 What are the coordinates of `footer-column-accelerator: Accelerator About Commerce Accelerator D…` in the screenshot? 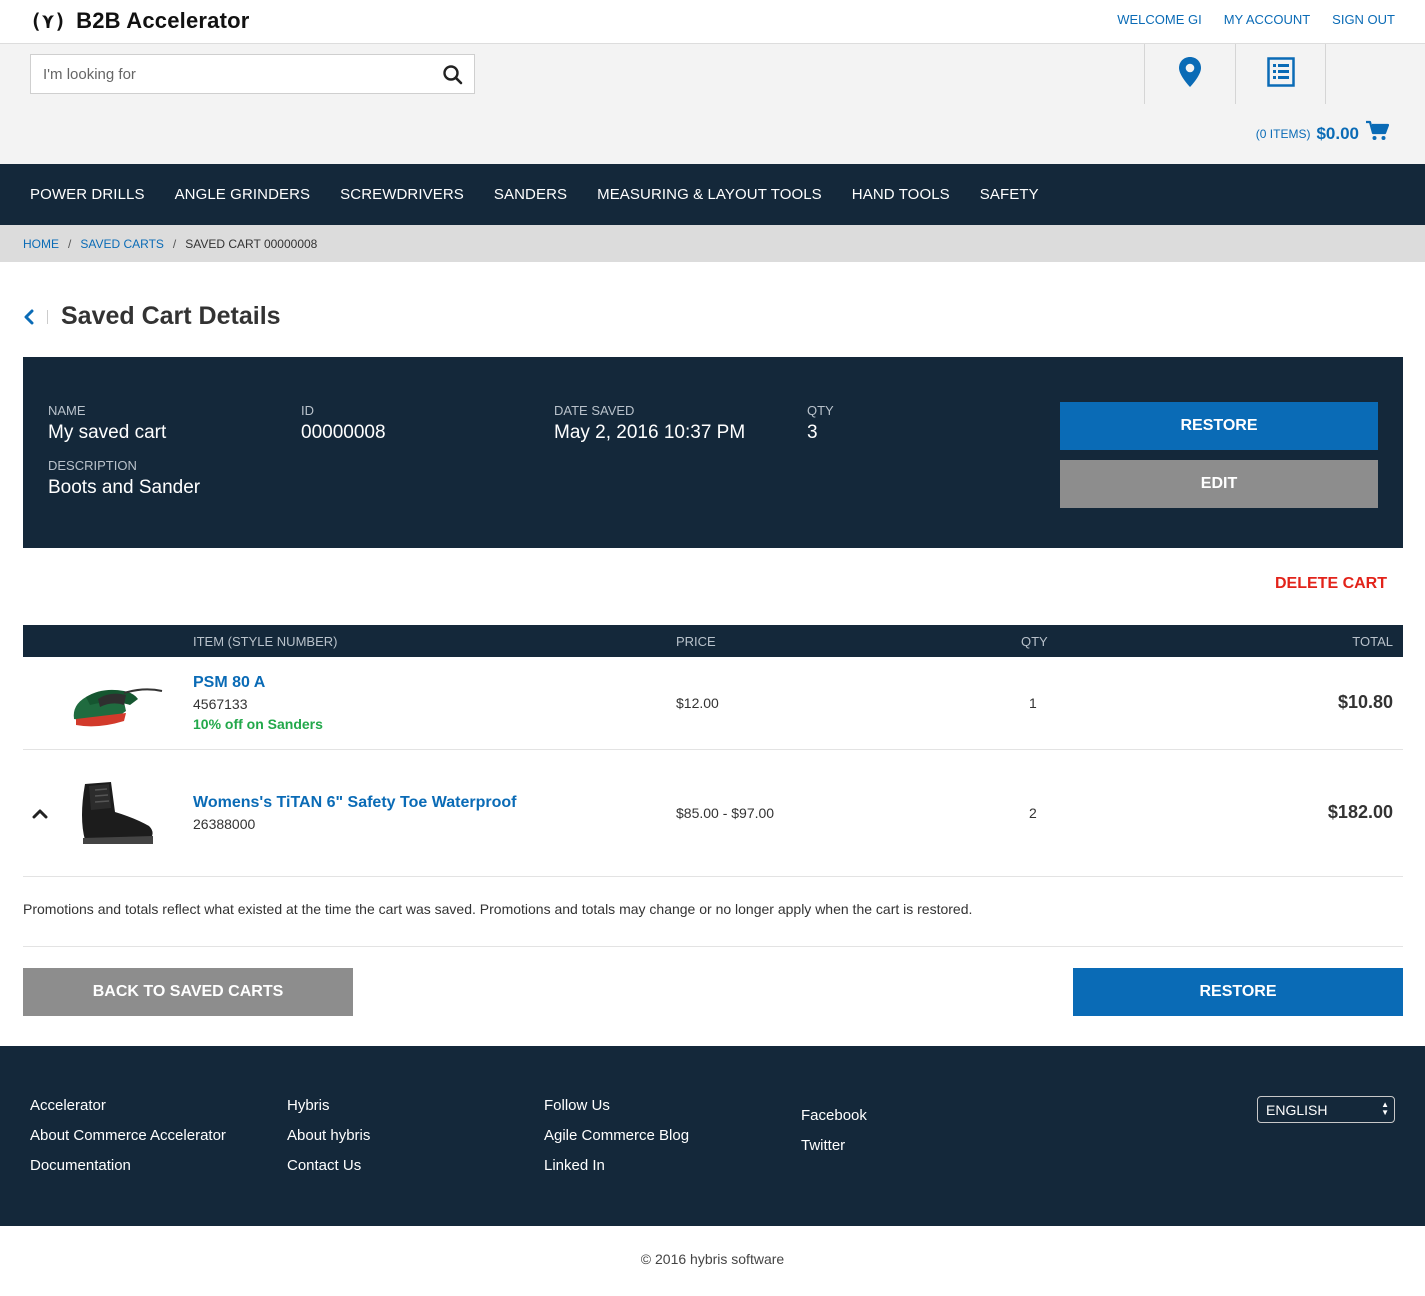 It's located at (128, 1135).